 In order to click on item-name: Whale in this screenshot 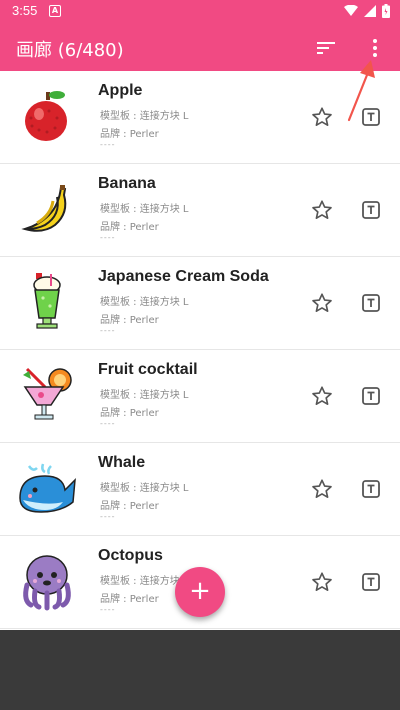, I will do `click(122, 462)`.